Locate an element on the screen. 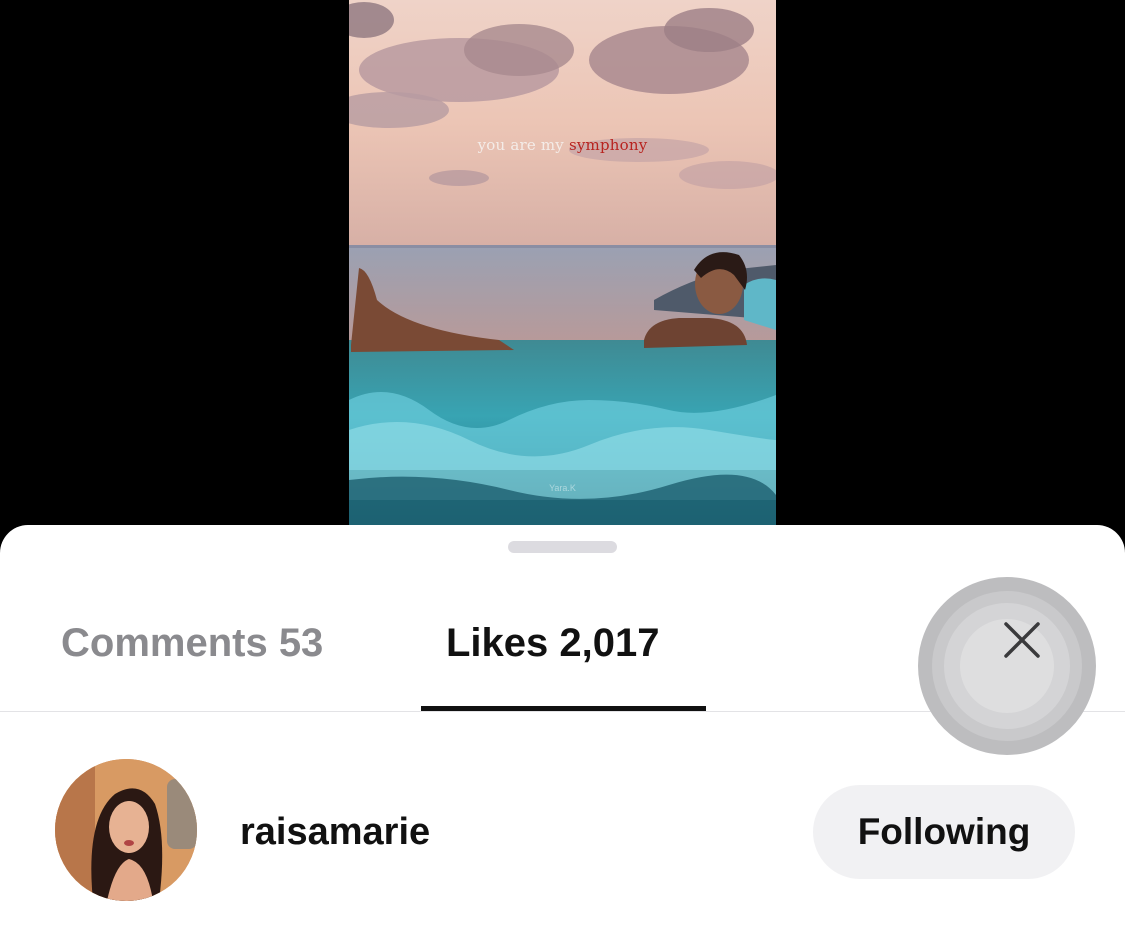  close-icon is located at coordinates (1022, 640).